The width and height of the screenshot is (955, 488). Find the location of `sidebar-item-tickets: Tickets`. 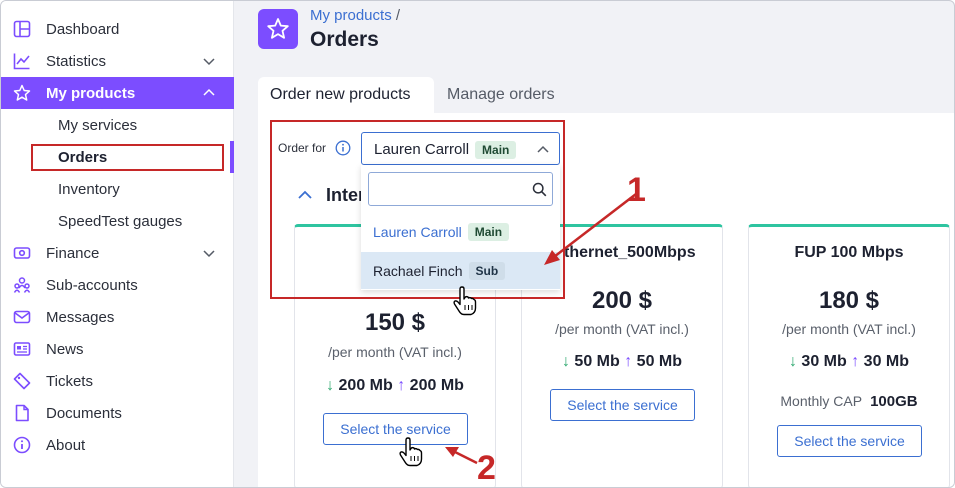

sidebar-item-tickets: Tickets is located at coordinates (117, 381).